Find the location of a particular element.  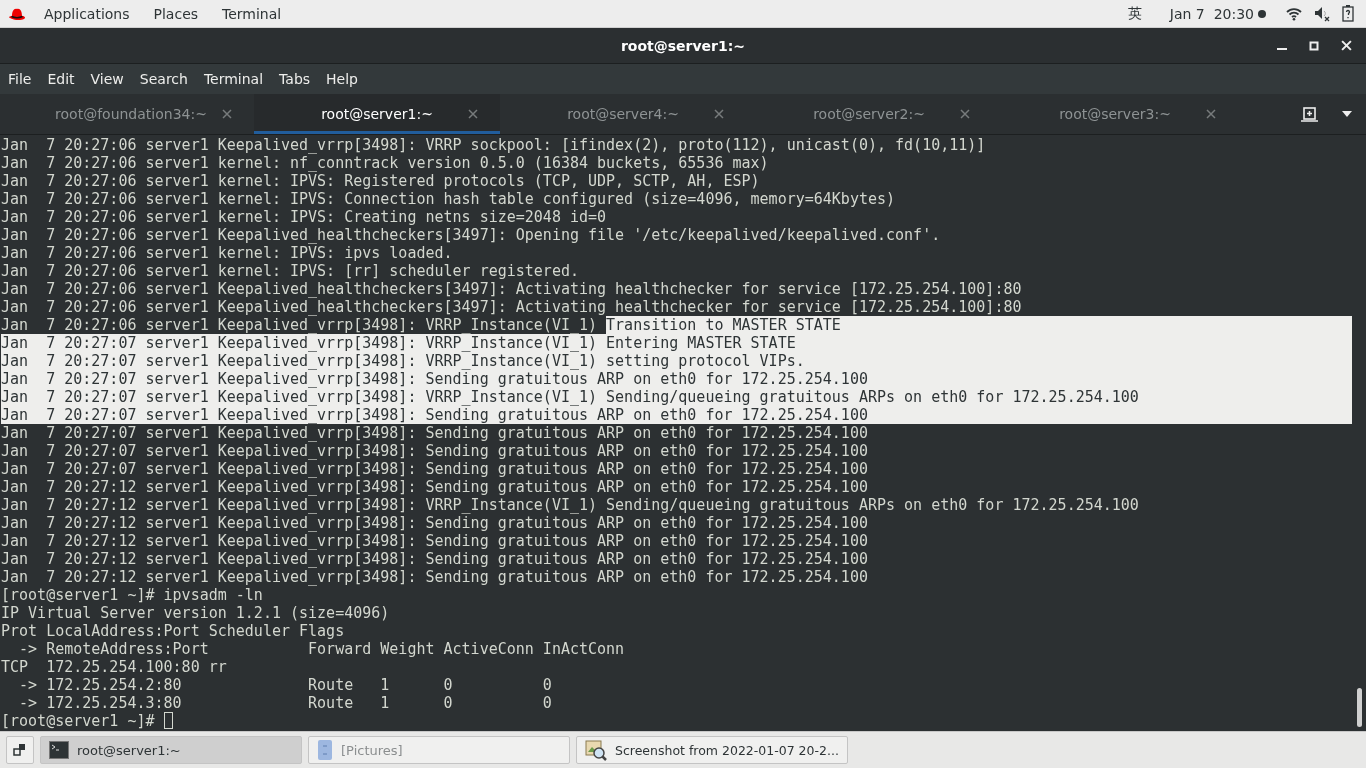

terminal-line: Jan 7 20:27:06 server1 Keepalived_healthcheckers[3497]: Opening file '/etc/keepalived/keepalived.conf'. is located at coordinates (471, 235).